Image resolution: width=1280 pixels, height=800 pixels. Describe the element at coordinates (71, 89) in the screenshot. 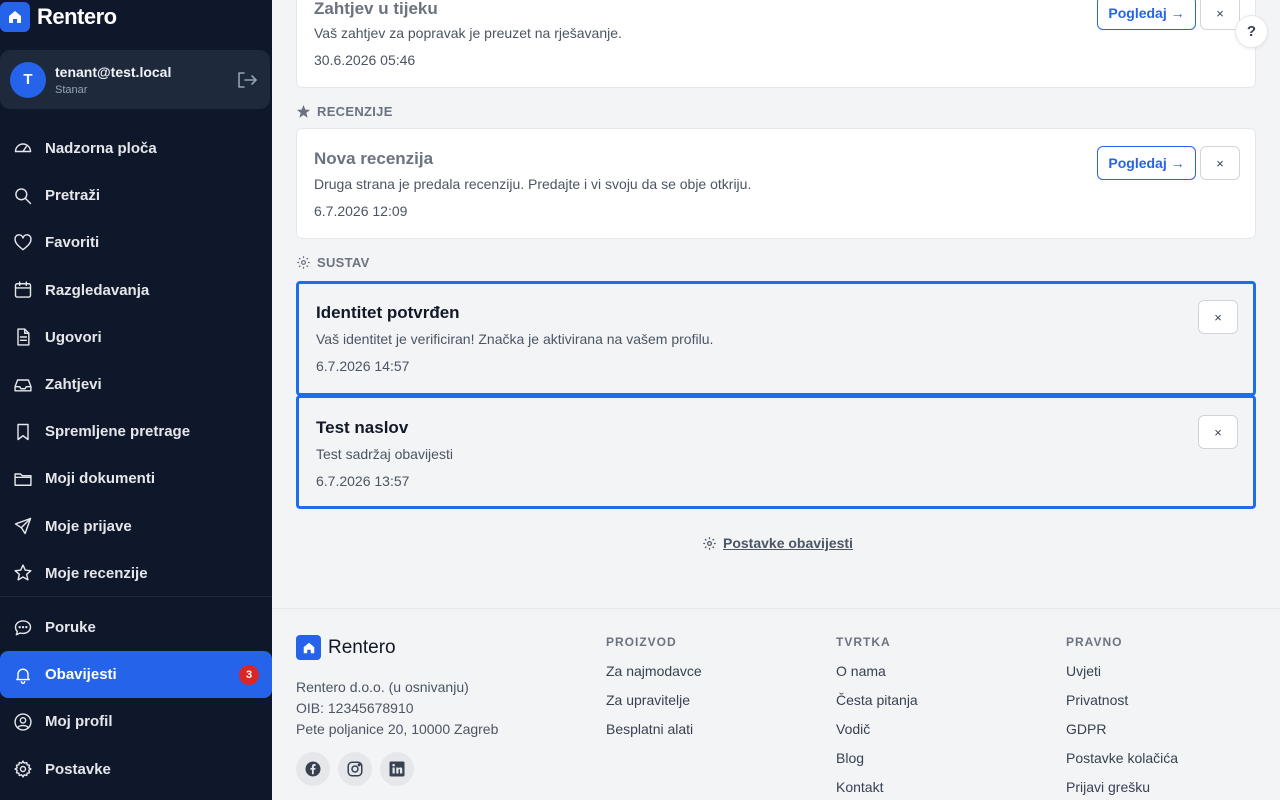

I see `user-role: Stanar` at that location.